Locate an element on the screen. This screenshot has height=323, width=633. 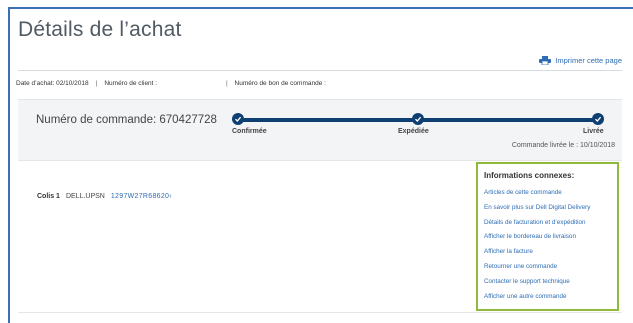
step-label-shipped: Expédiée is located at coordinates (413, 131).